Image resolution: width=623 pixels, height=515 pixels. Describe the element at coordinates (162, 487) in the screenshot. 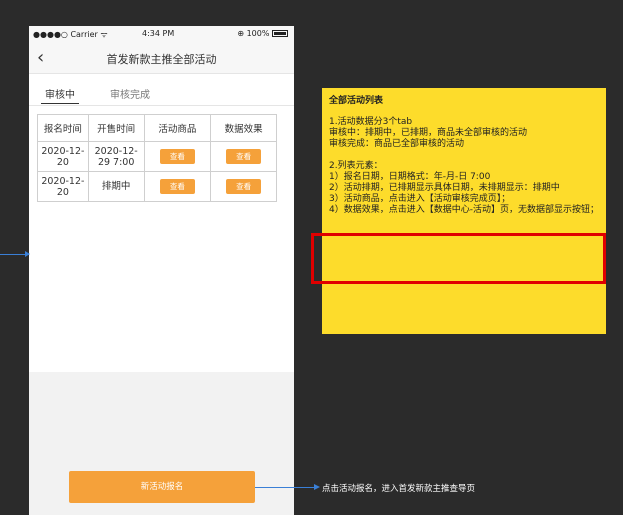

I see `new-activity-signup-button: 新活动报名` at that location.